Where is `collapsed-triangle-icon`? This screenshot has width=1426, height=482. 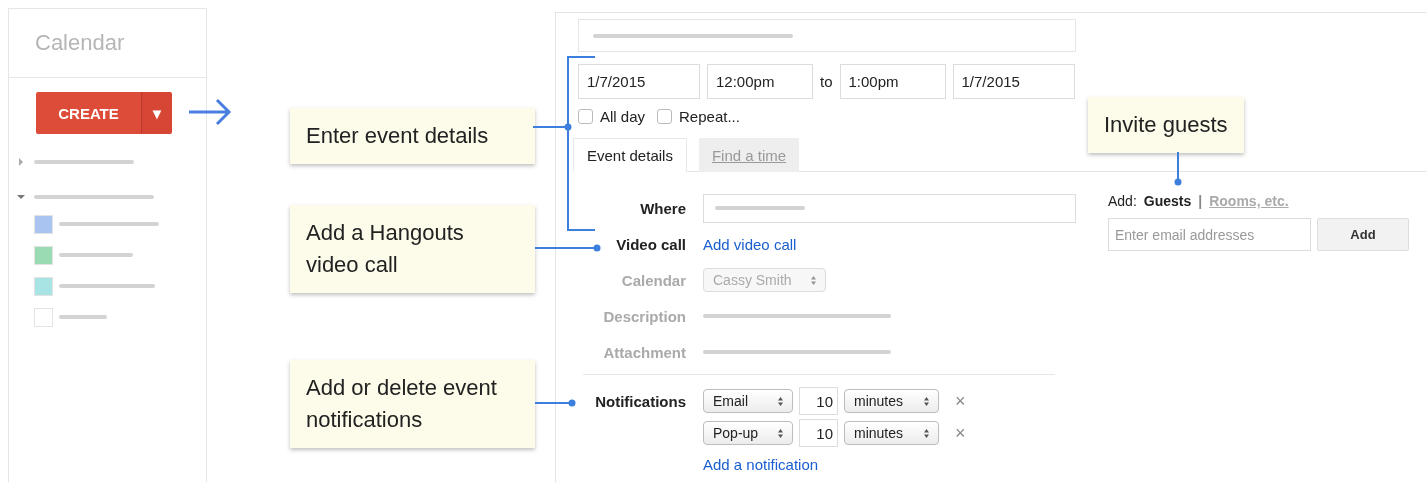 collapsed-triangle-icon is located at coordinates (21, 162).